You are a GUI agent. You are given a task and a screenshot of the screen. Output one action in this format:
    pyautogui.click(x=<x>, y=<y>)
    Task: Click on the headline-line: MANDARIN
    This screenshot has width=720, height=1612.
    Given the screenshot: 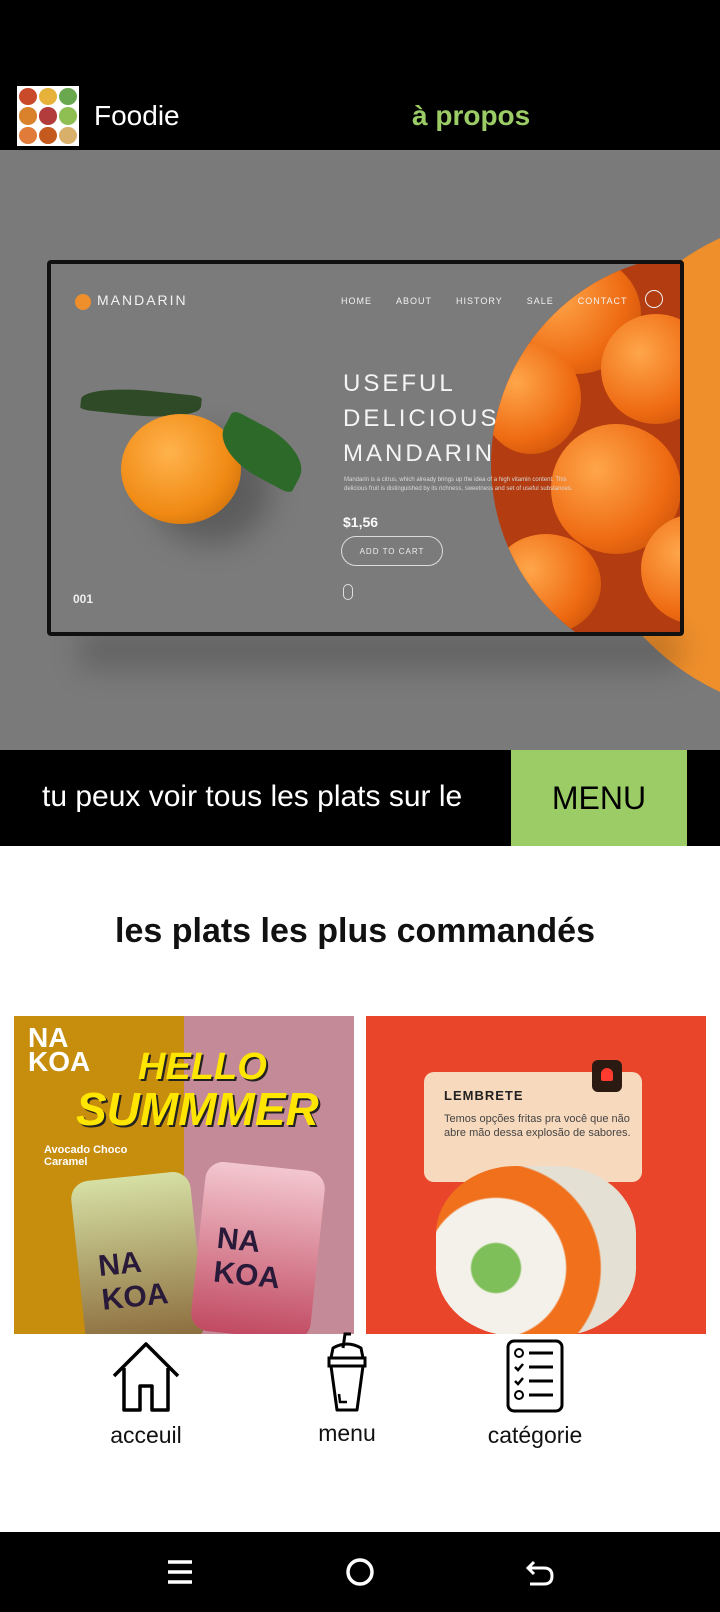 What is the action you would take?
    pyautogui.click(x=419, y=453)
    